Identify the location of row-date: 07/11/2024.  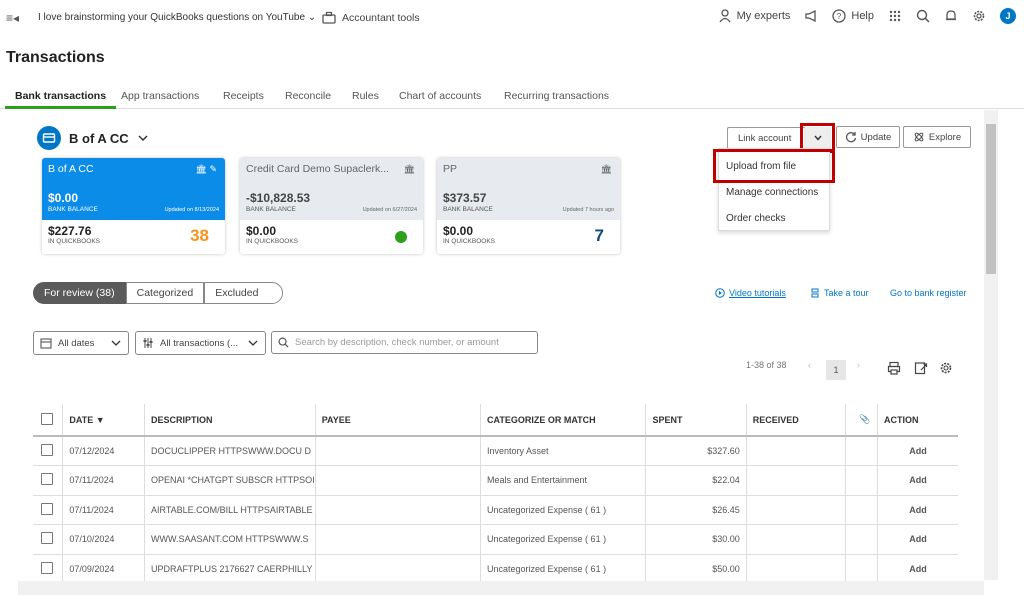
(103, 480).